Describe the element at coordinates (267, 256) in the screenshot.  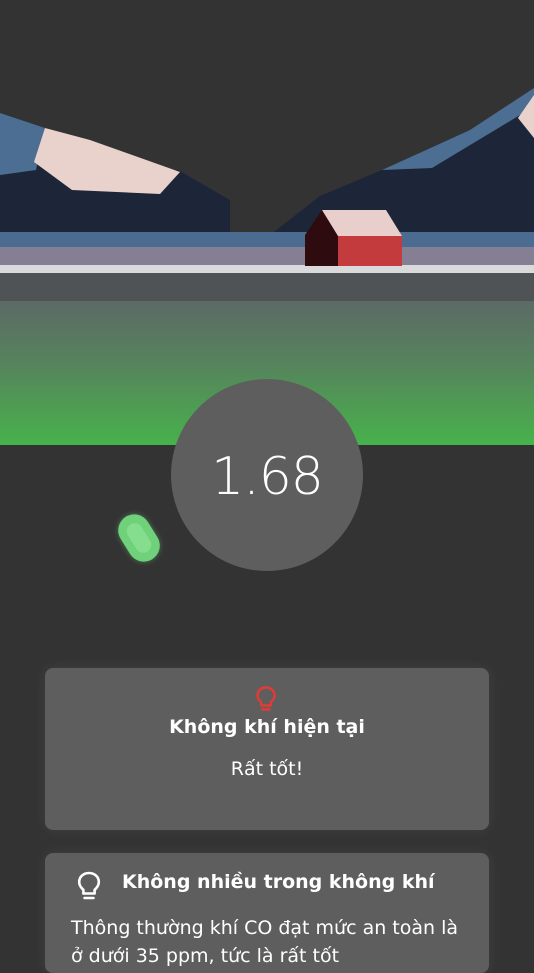
I see `lake-band-light` at that location.